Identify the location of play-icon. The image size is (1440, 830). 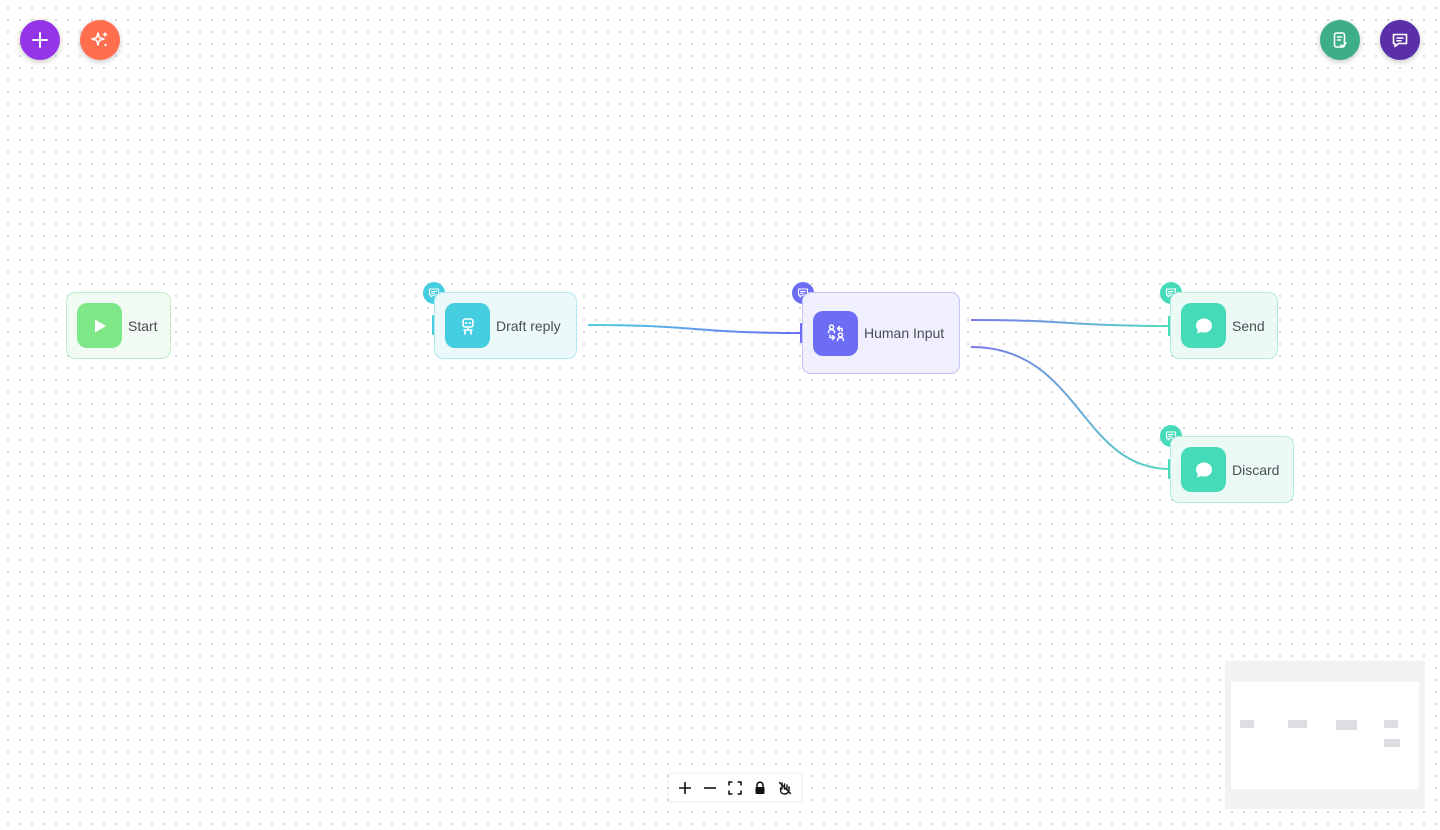
(100, 325).